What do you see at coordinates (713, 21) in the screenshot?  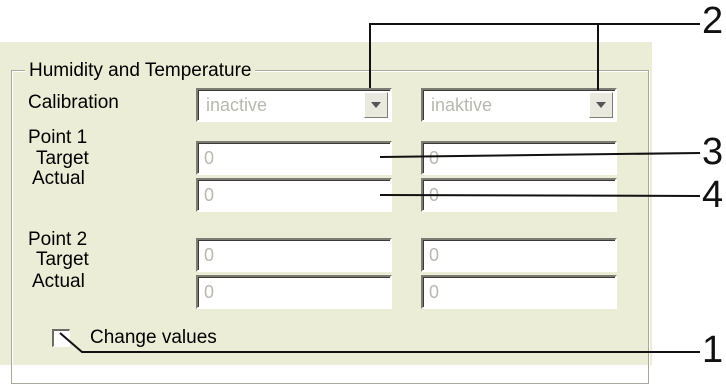 I see `callout-number-2: 2` at bounding box center [713, 21].